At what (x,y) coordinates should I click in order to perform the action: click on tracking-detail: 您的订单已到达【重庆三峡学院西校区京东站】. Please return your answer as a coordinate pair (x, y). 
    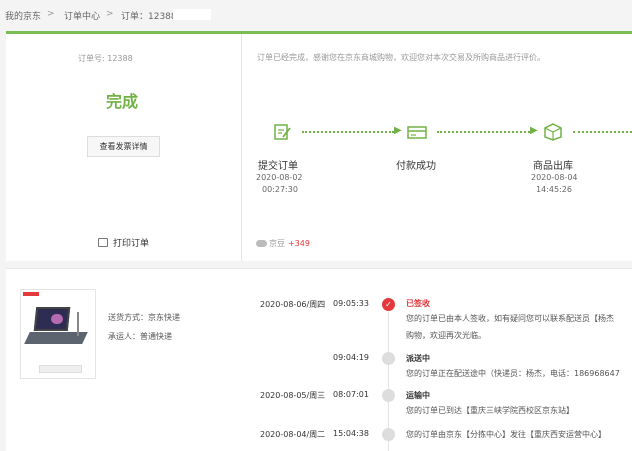
    Looking at the image, I should click on (490, 410).